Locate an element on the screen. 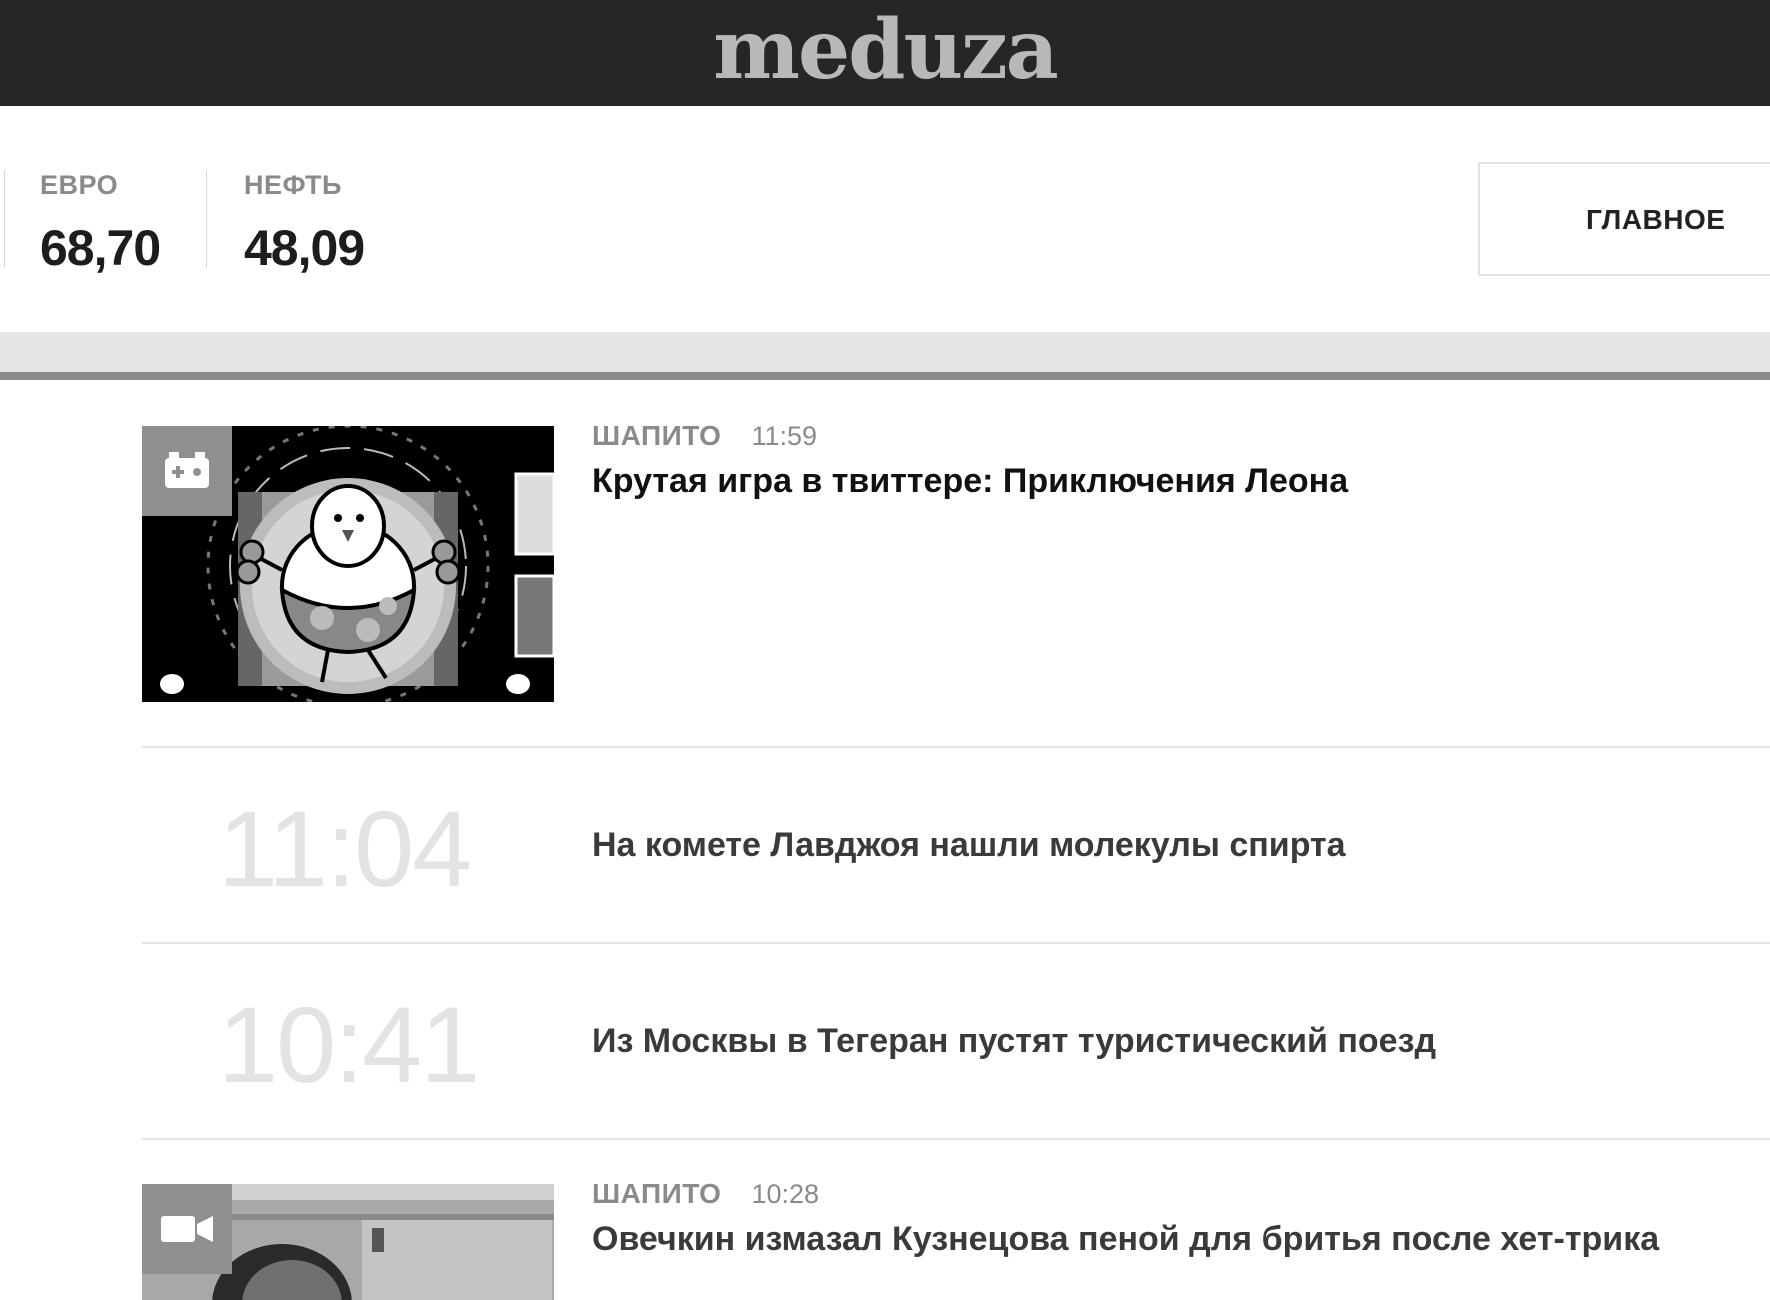 The width and height of the screenshot is (1770, 1300). video-camera-icon is located at coordinates (187, 1229).